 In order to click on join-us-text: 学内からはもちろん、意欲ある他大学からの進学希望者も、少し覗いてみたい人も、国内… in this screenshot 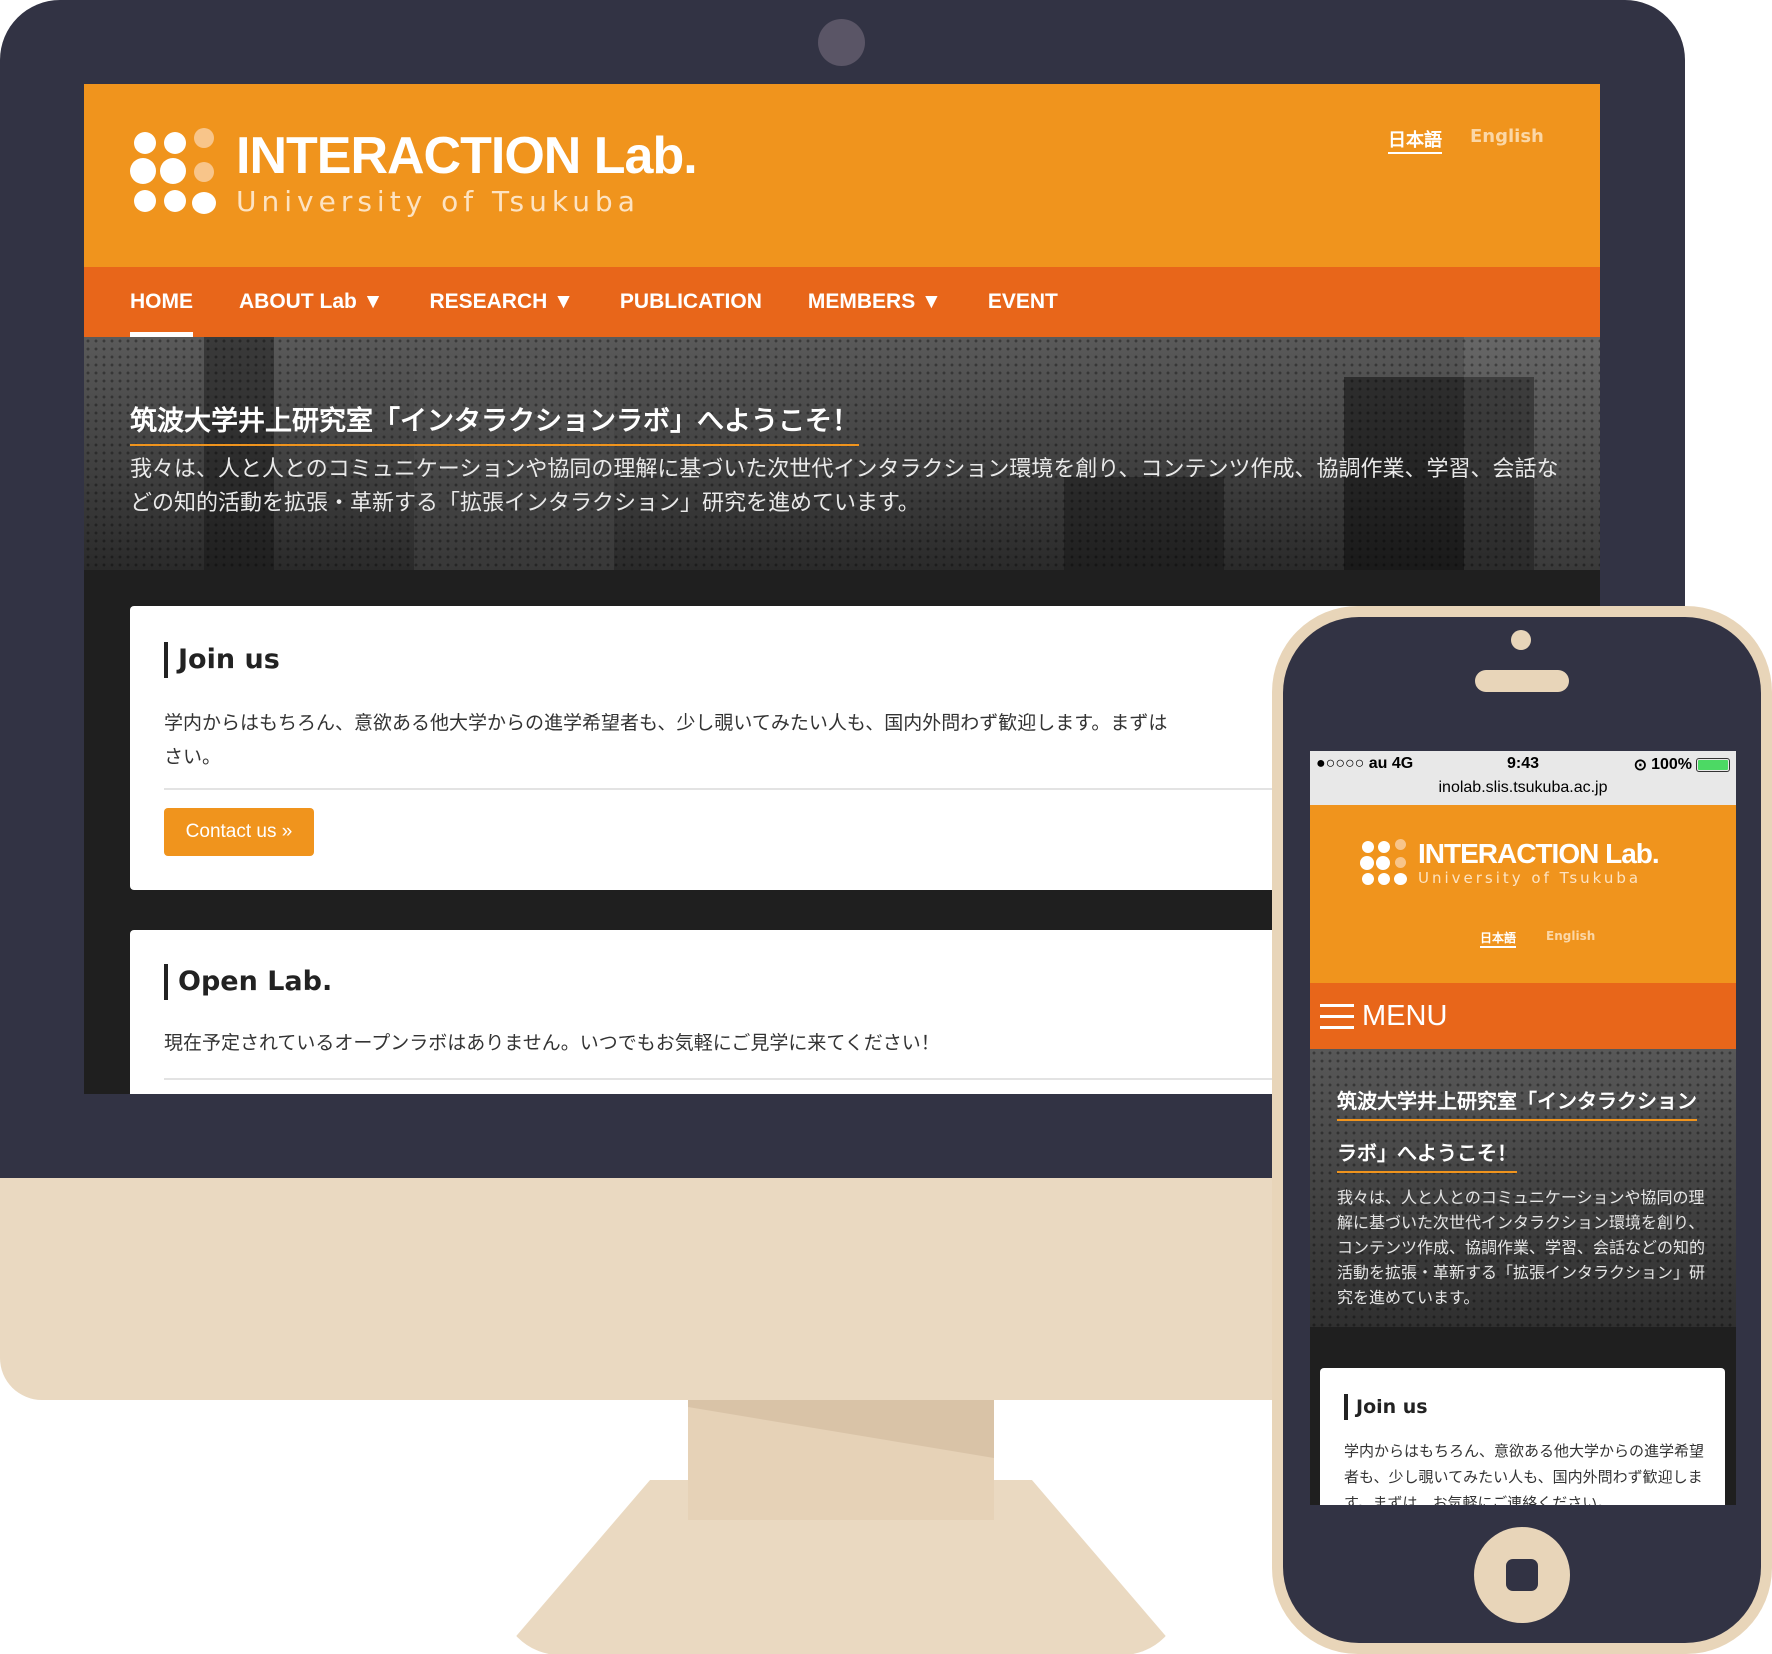, I will do `click(666, 723)`.